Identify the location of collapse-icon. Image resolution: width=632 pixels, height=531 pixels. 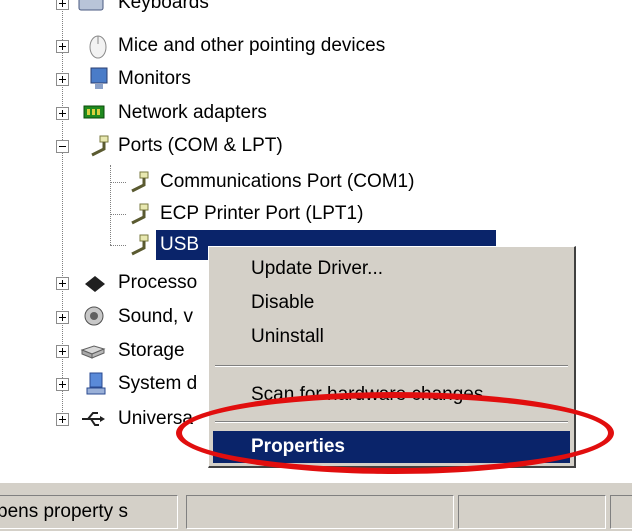
(62, 146).